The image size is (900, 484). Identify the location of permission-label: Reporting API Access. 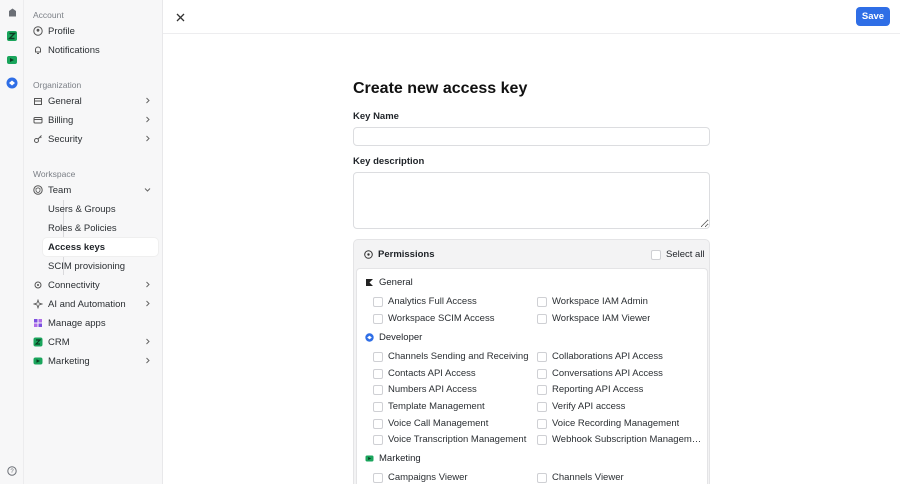
(598, 389).